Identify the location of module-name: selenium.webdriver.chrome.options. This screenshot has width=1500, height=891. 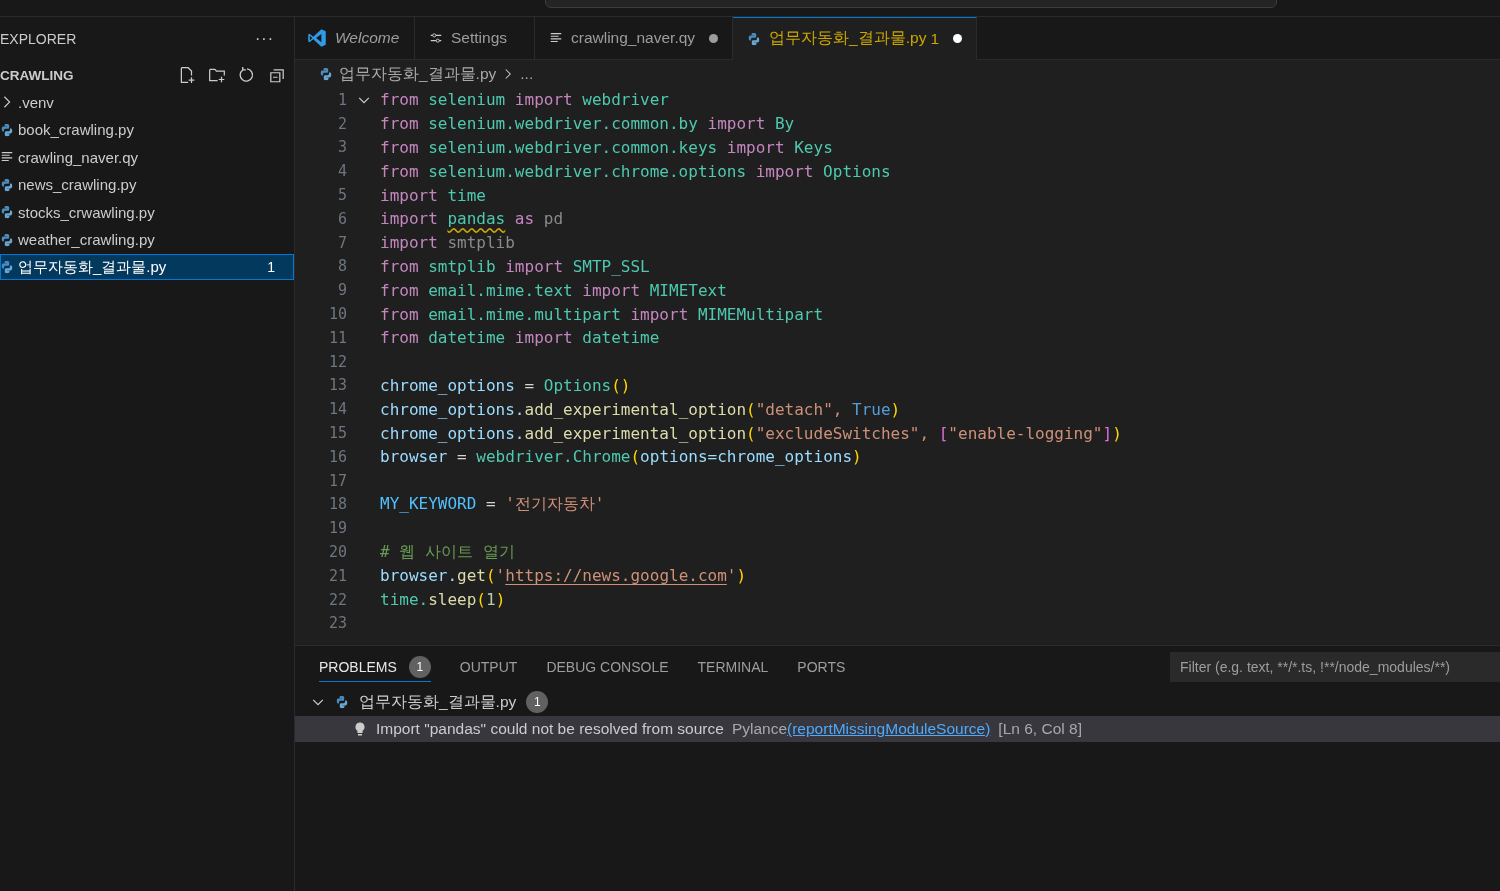
(587, 171).